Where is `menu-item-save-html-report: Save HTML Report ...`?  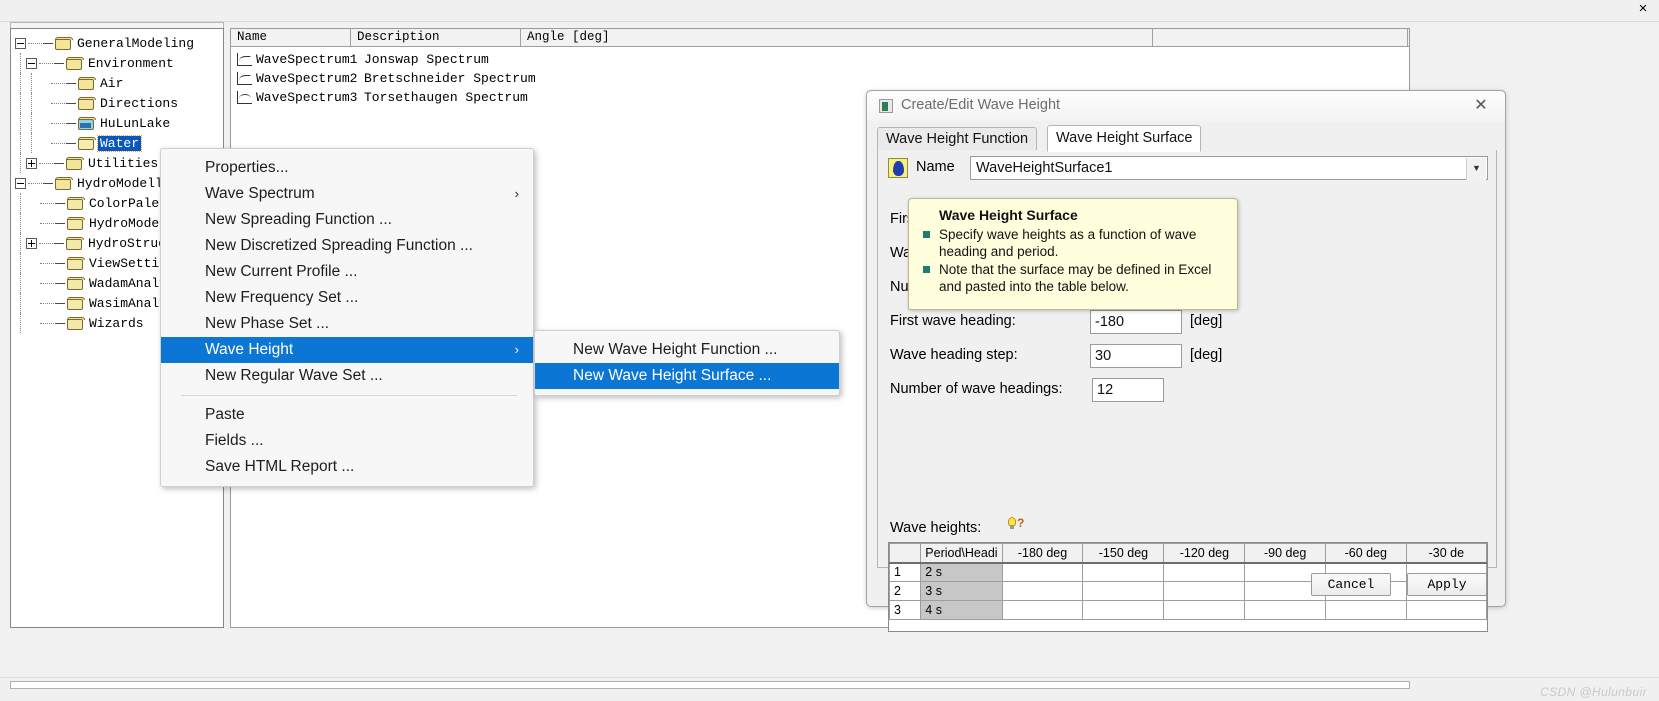
menu-item-save-html-report: Save HTML Report ... is located at coordinates (347, 467).